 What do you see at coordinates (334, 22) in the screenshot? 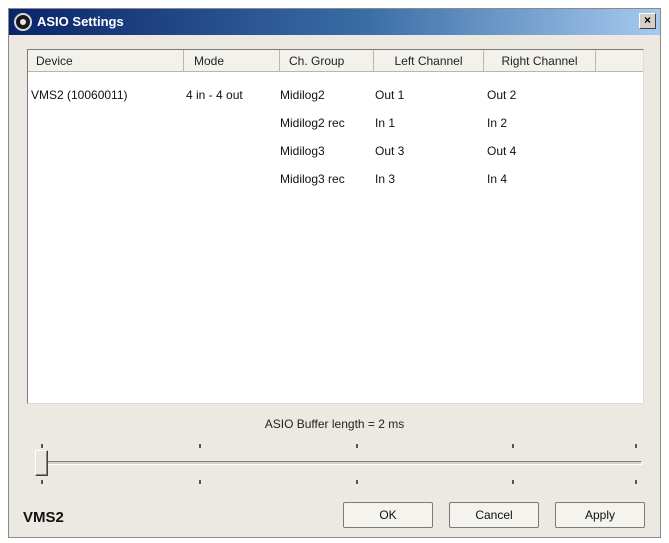
I see `title-bar: ASIO Settings ×` at bounding box center [334, 22].